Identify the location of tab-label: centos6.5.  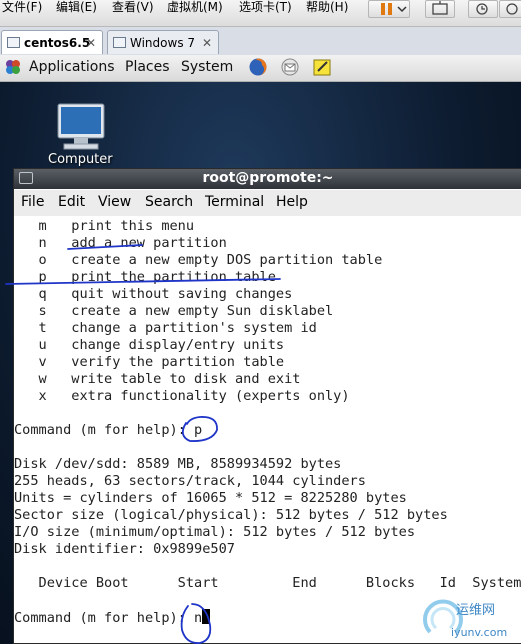
(57, 43).